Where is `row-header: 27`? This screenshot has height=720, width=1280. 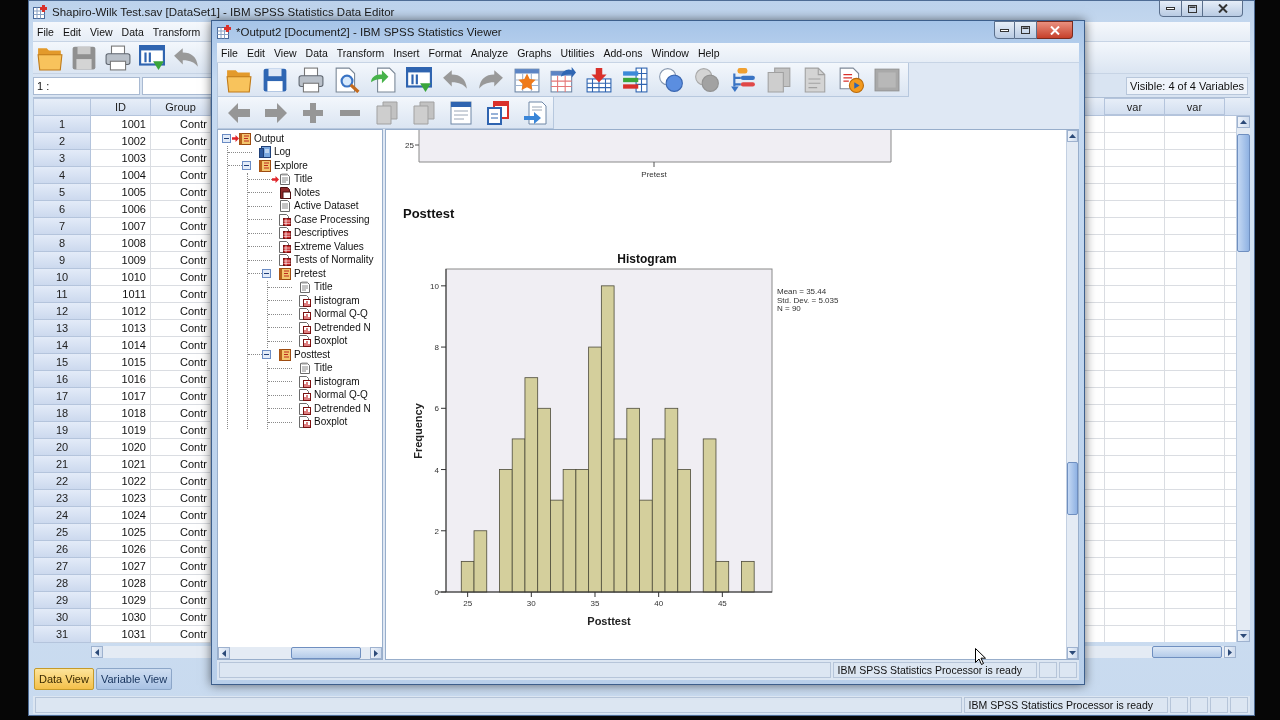 row-header: 27 is located at coordinates (62, 566).